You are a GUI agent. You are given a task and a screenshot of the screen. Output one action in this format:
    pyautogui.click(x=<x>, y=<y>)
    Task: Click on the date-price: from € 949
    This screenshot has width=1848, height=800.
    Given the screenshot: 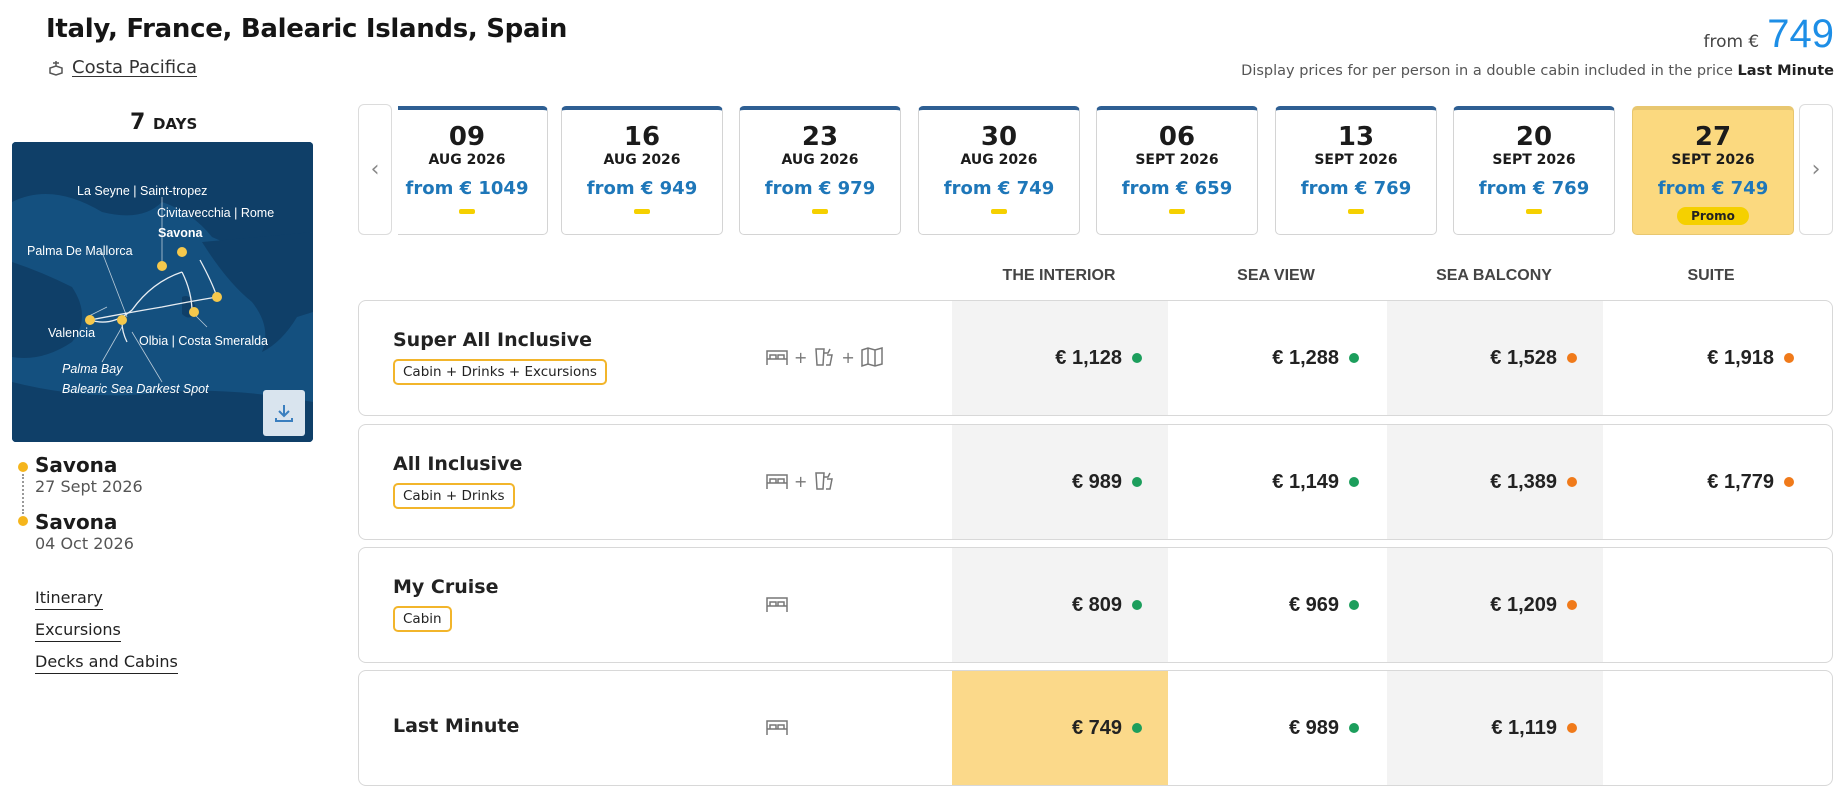 What is the action you would take?
    pyautogui.click(x=642, y=188)
    